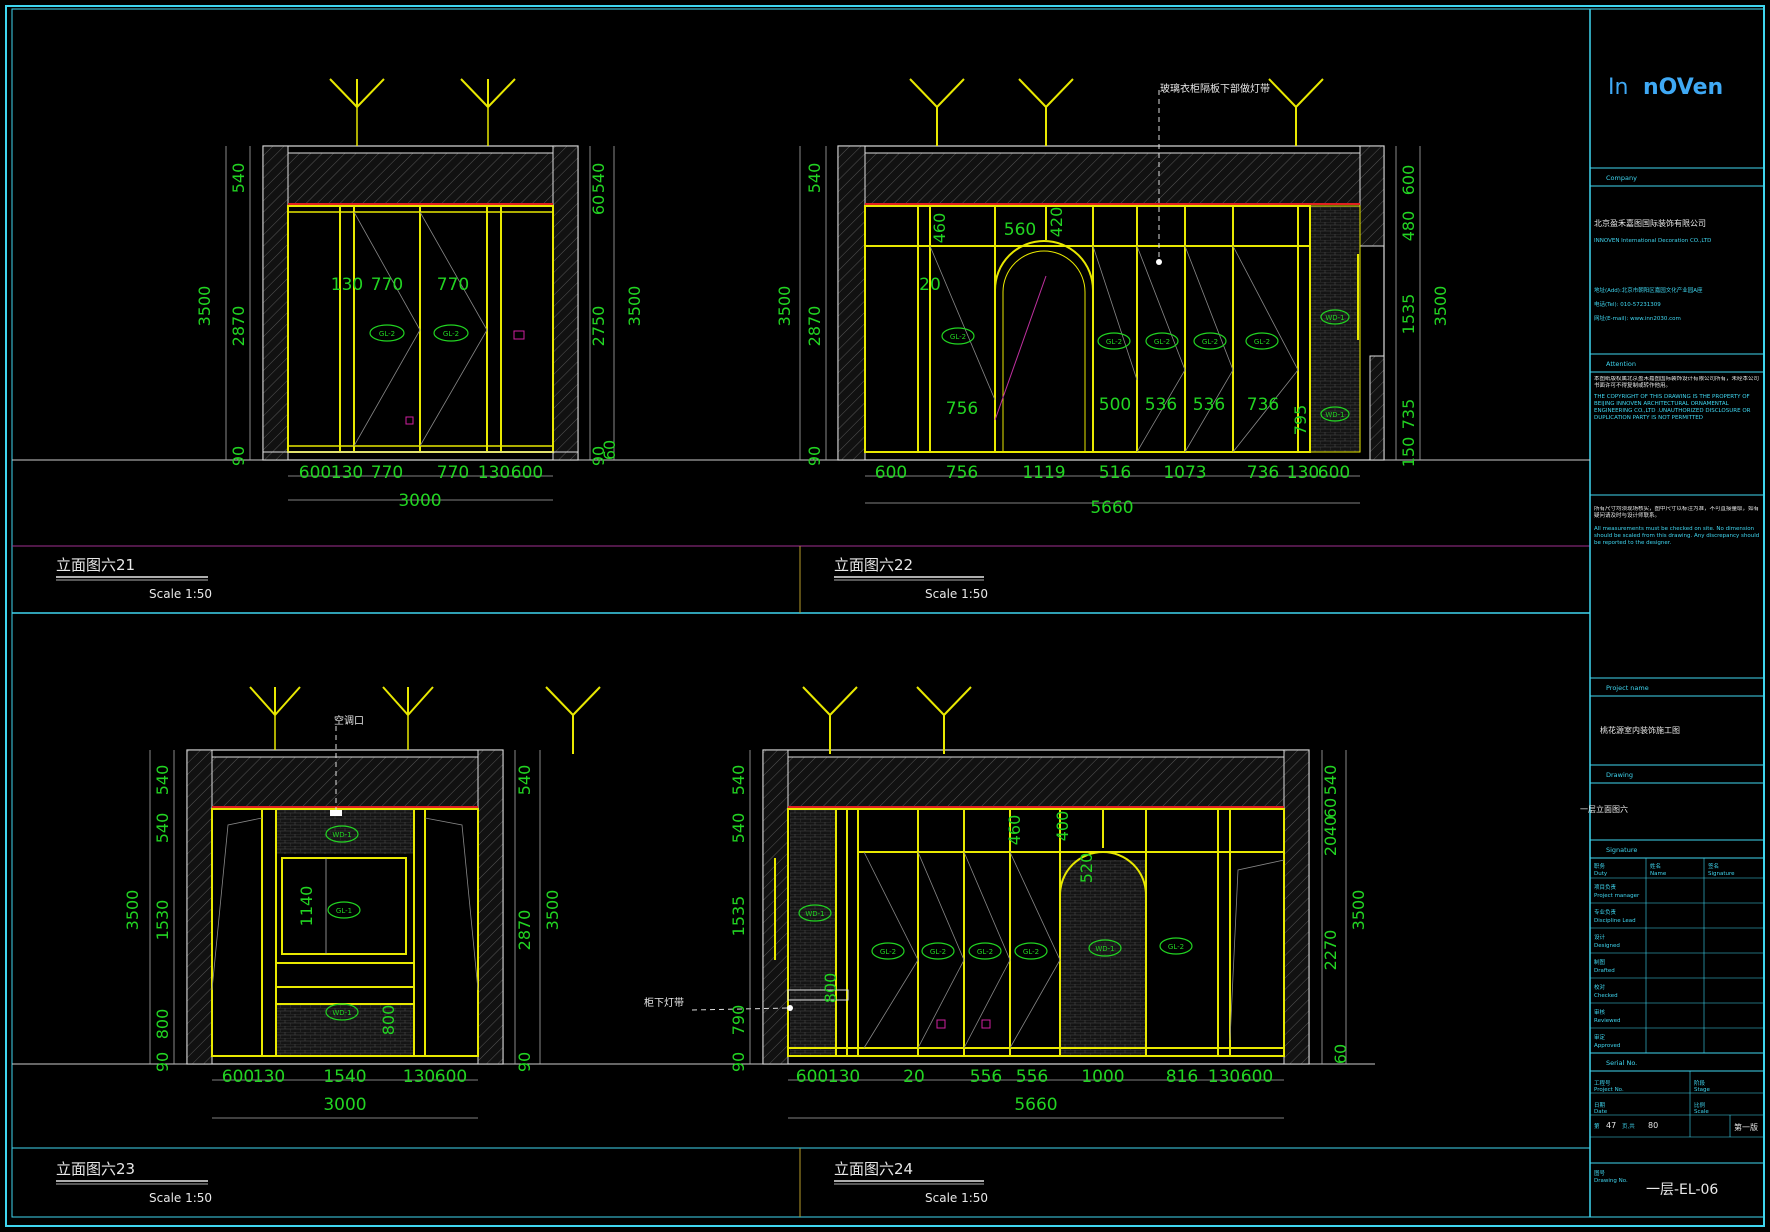  What do you see at coordinates (1700, 1083) in the screenshot?
I see `stage-label: 阶段` at bounding box center [1700, 1083].